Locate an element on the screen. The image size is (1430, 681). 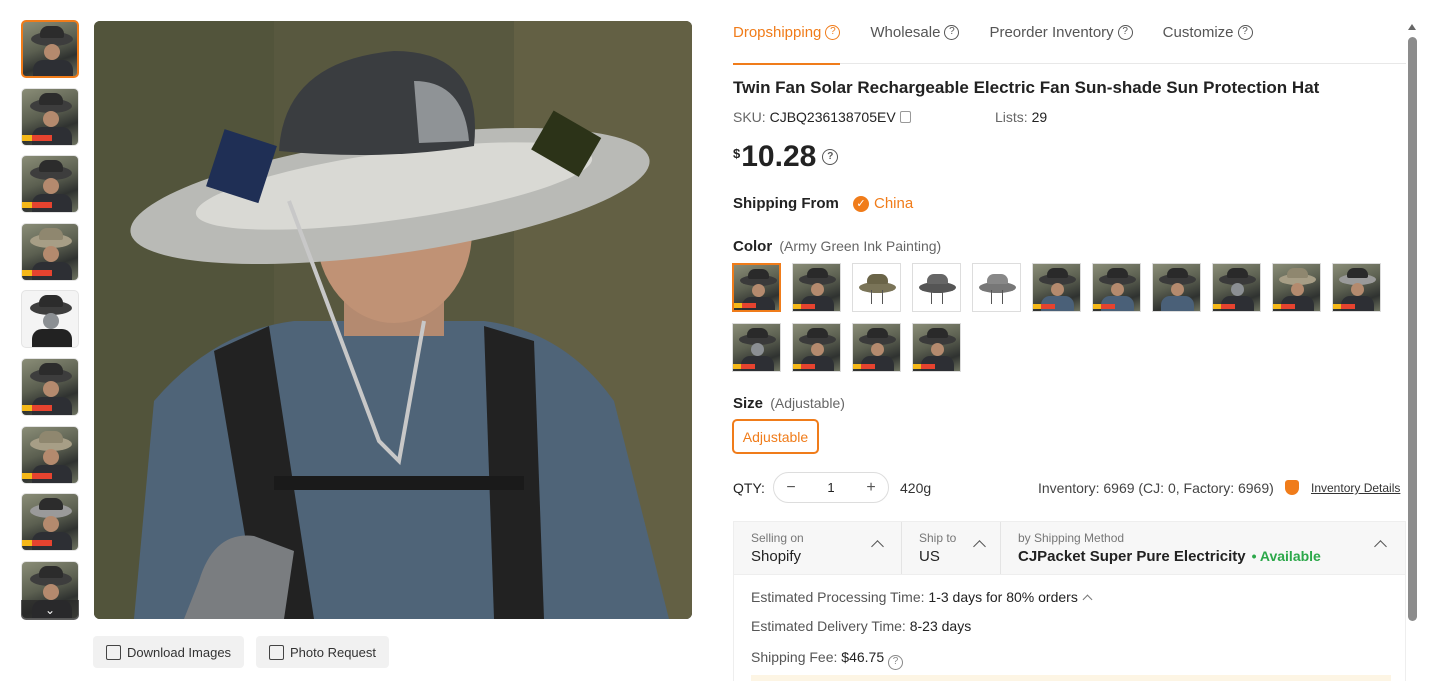
warehouse-icon is located at coordinates (1292, 487).